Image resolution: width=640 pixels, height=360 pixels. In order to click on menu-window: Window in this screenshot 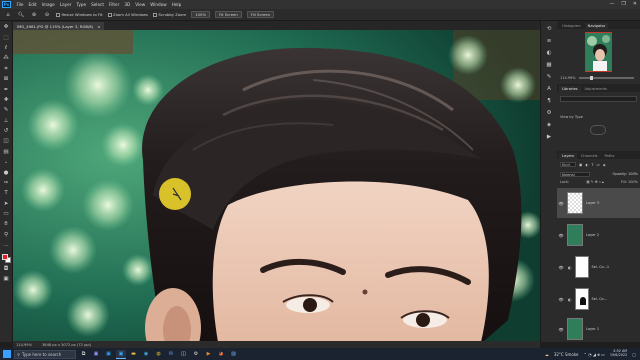, I will do `click(159, 4)`.